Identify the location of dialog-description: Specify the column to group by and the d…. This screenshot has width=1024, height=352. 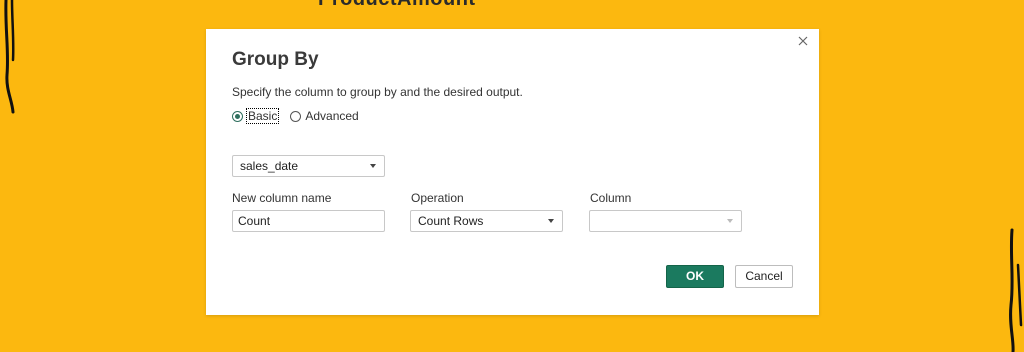
(377, 92).